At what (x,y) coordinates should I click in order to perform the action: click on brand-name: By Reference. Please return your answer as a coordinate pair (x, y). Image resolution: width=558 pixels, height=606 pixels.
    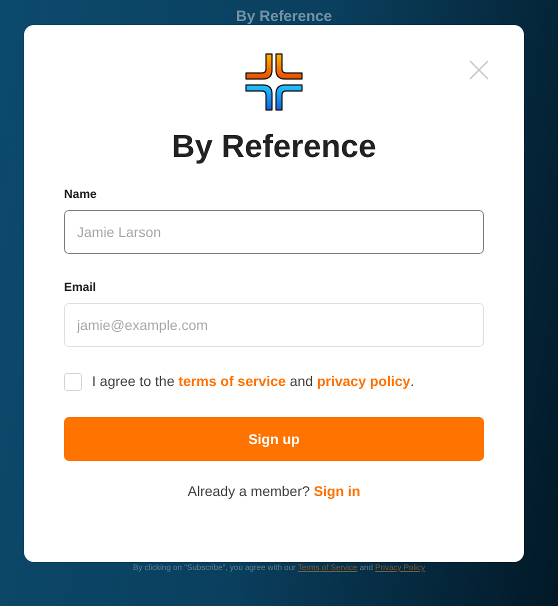
    Looking at the image, I should click on (284, 17).